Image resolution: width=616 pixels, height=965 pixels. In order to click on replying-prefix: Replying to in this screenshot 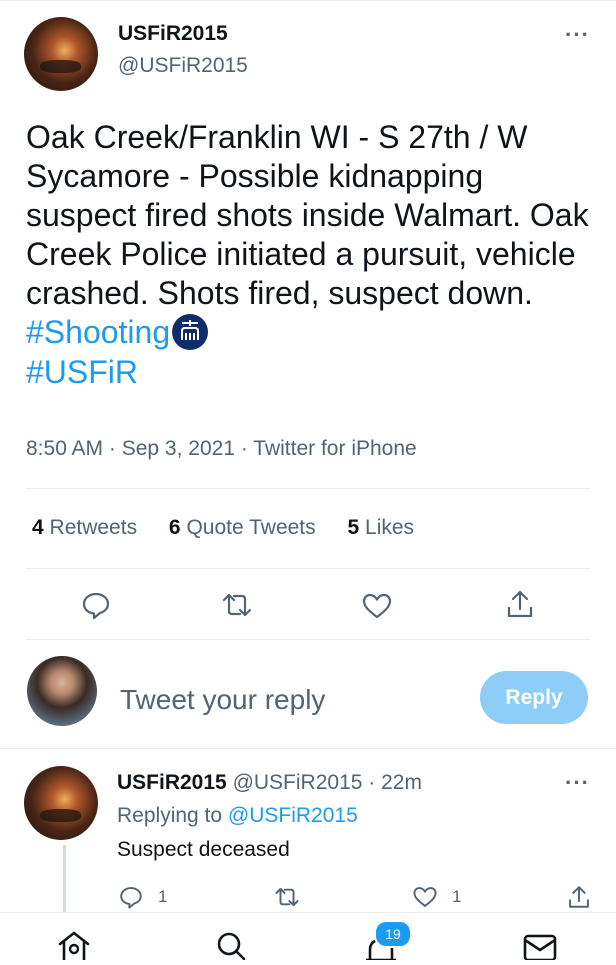, I will do `click(172, 815)`.